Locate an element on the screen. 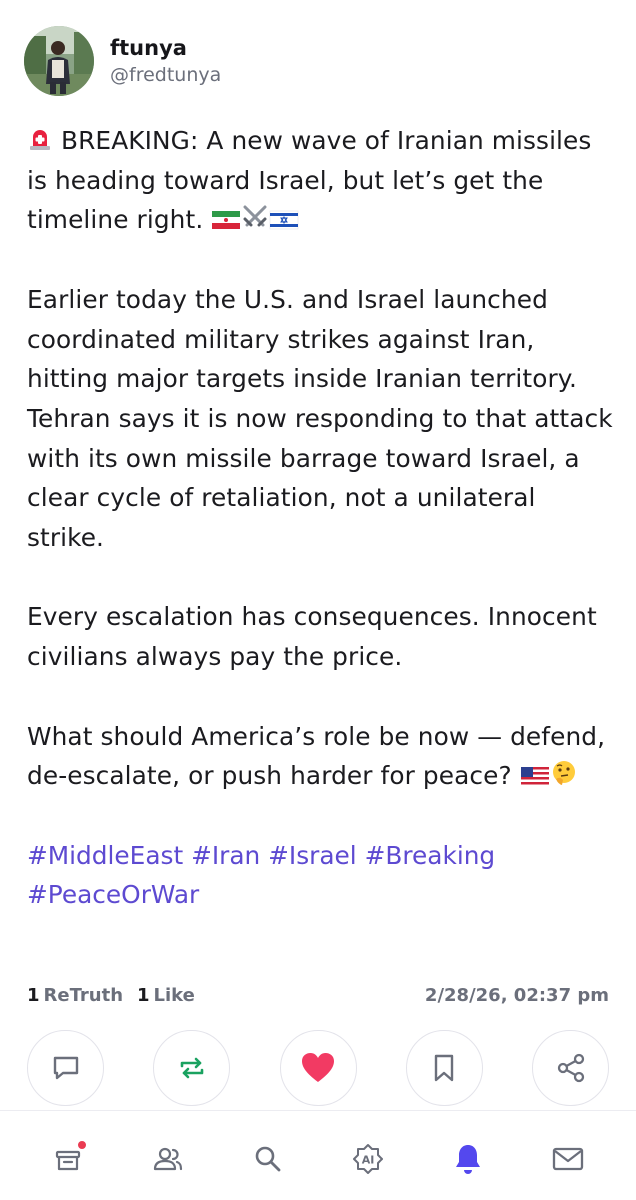 This screenshot has height=1200, width=636. retruth-icon is located at coordinates (192, 1068).